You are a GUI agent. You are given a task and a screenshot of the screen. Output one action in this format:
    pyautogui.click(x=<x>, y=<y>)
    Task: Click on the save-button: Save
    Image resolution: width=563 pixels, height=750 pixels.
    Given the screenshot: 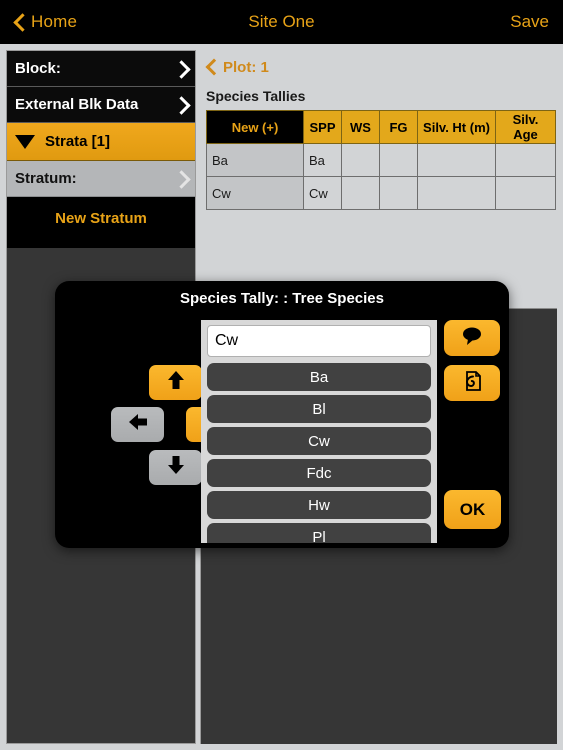 What is the action you would take?
    pyautogui.click(x=529, y=22)
    